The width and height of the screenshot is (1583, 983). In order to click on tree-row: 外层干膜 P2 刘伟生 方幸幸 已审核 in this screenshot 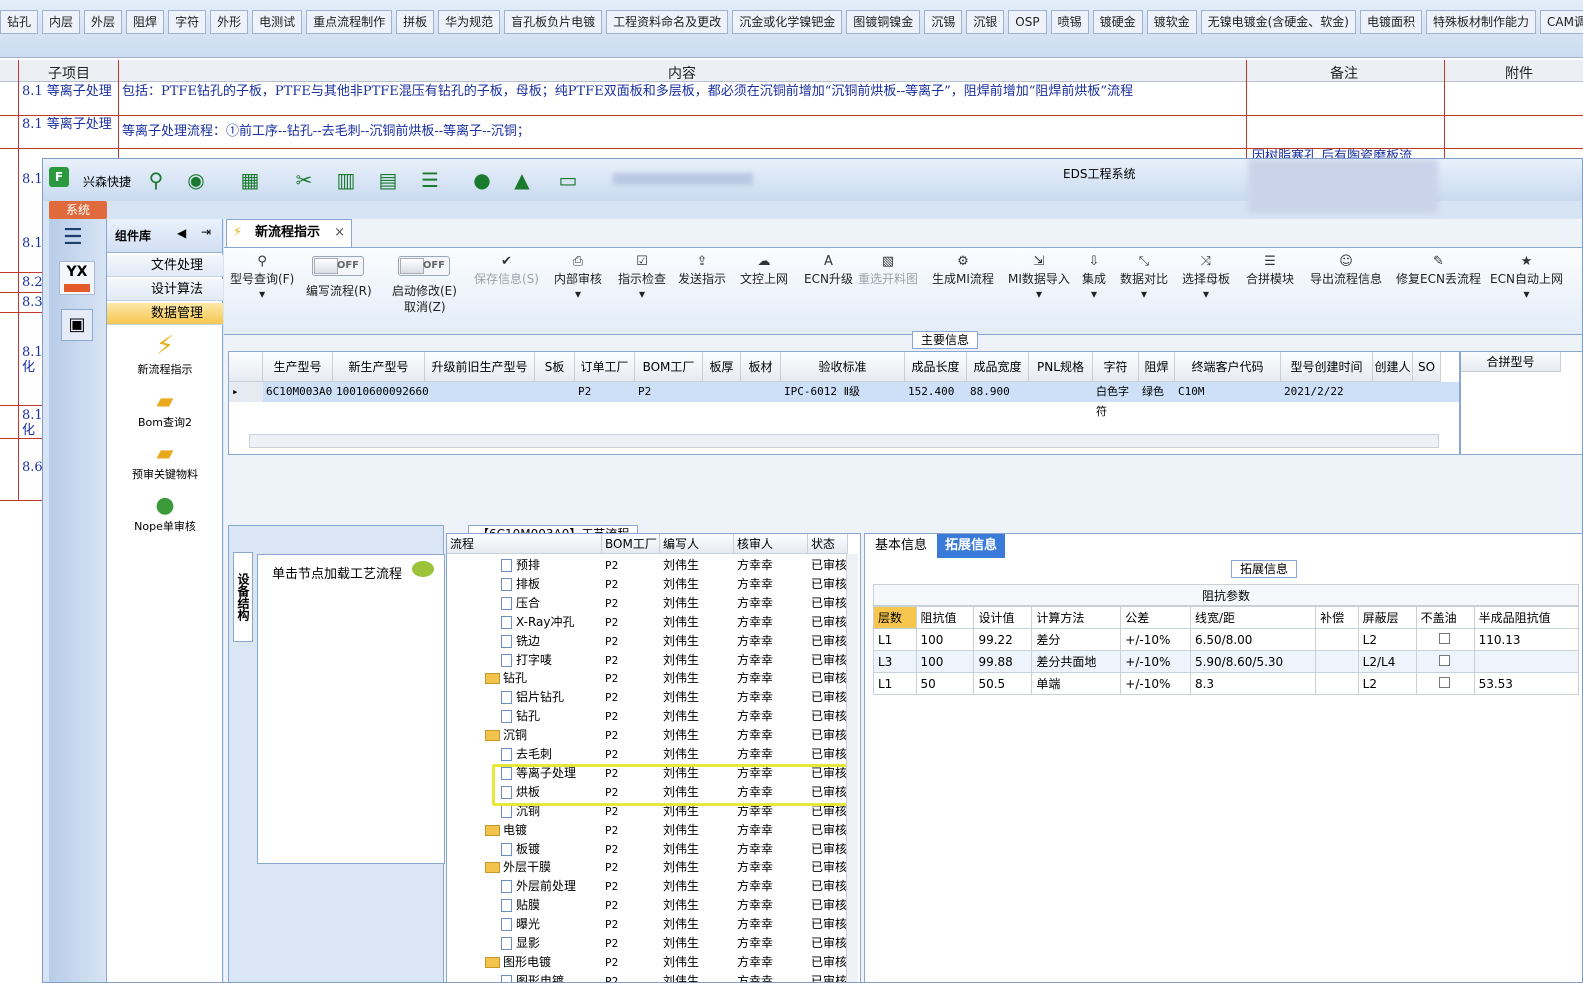, I will do `click(647, 867)`.